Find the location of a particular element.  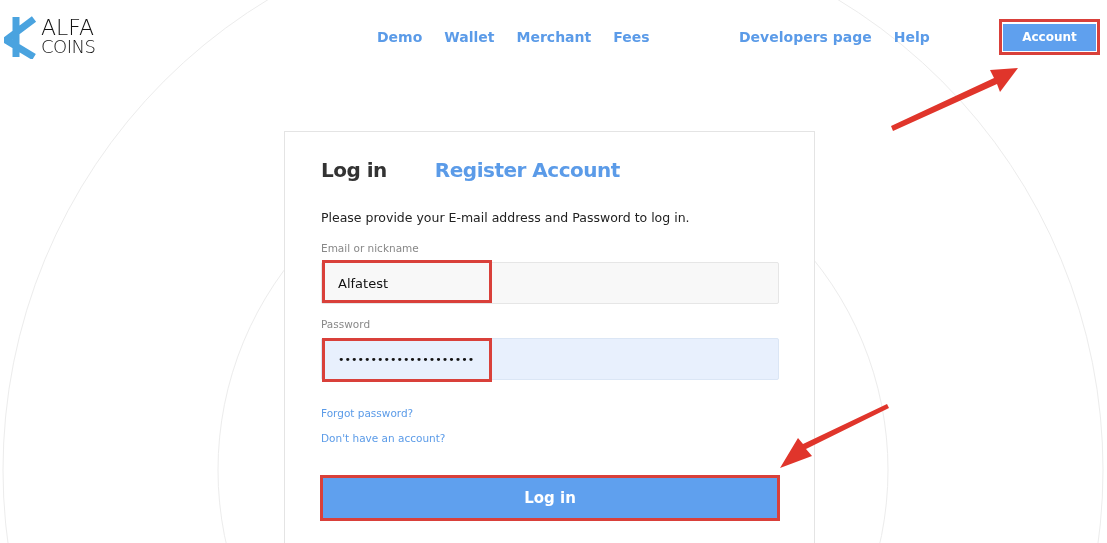

nav-link: Fees is located at coordinates (631, 37).